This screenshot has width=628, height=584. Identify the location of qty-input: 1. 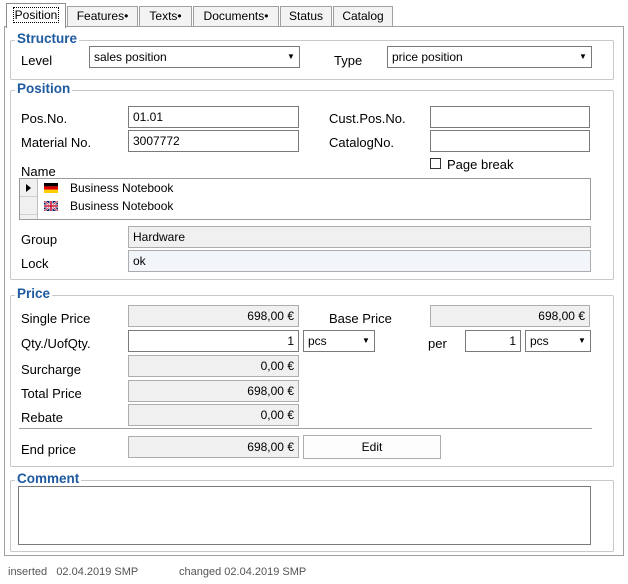
(213, 341).